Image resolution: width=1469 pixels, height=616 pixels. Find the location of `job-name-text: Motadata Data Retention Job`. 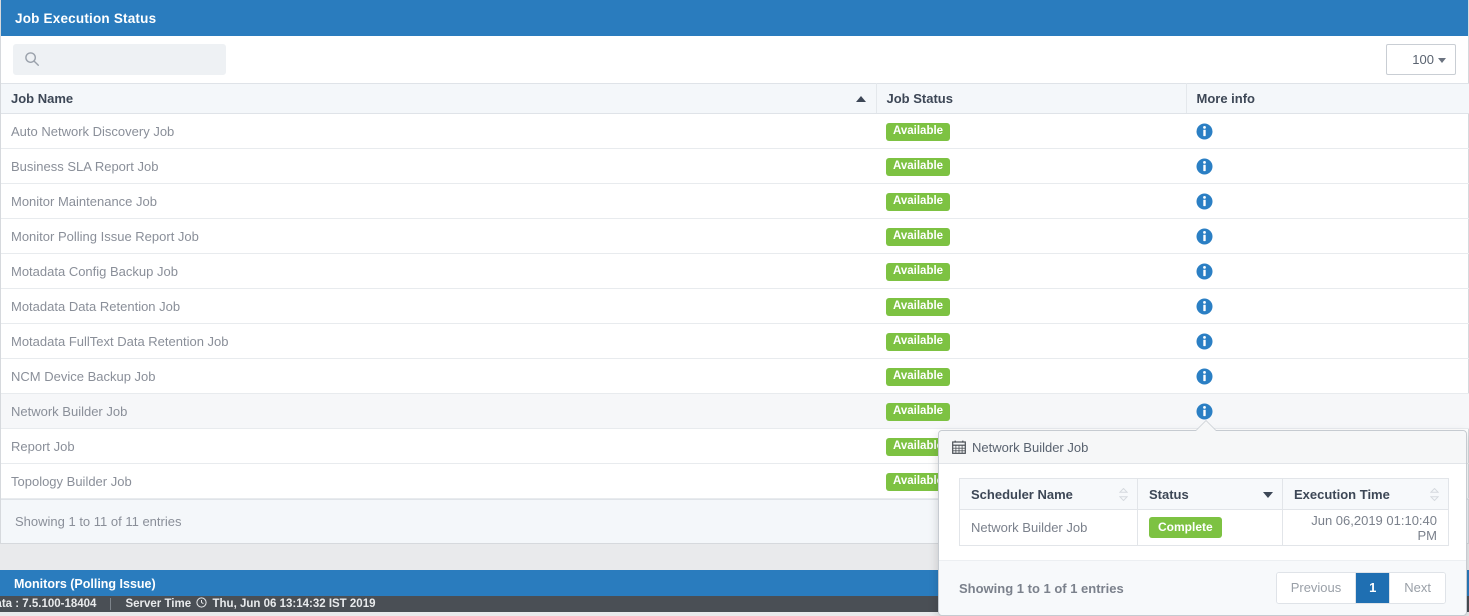

job-name-text: Motadata Data Retention Job is located at coordinates (96, 306).